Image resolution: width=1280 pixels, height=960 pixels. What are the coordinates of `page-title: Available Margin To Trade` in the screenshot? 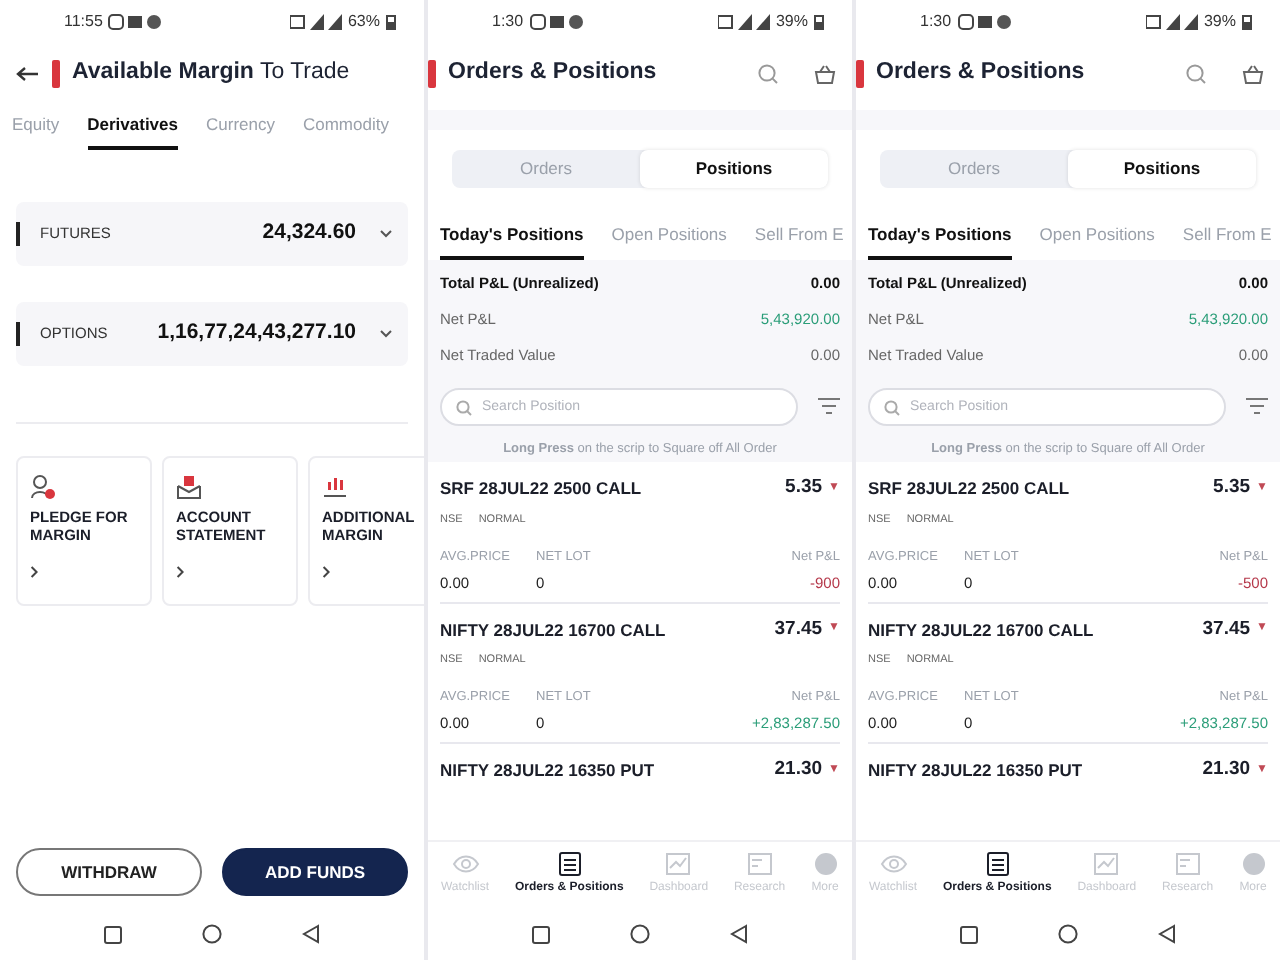 It's located at (211, 73).